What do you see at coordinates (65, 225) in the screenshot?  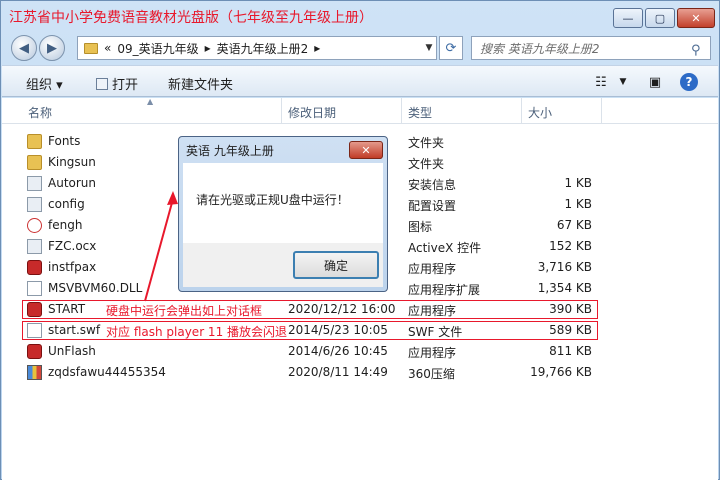 I see `file-name: fengh` at bounding box center [65, 225].